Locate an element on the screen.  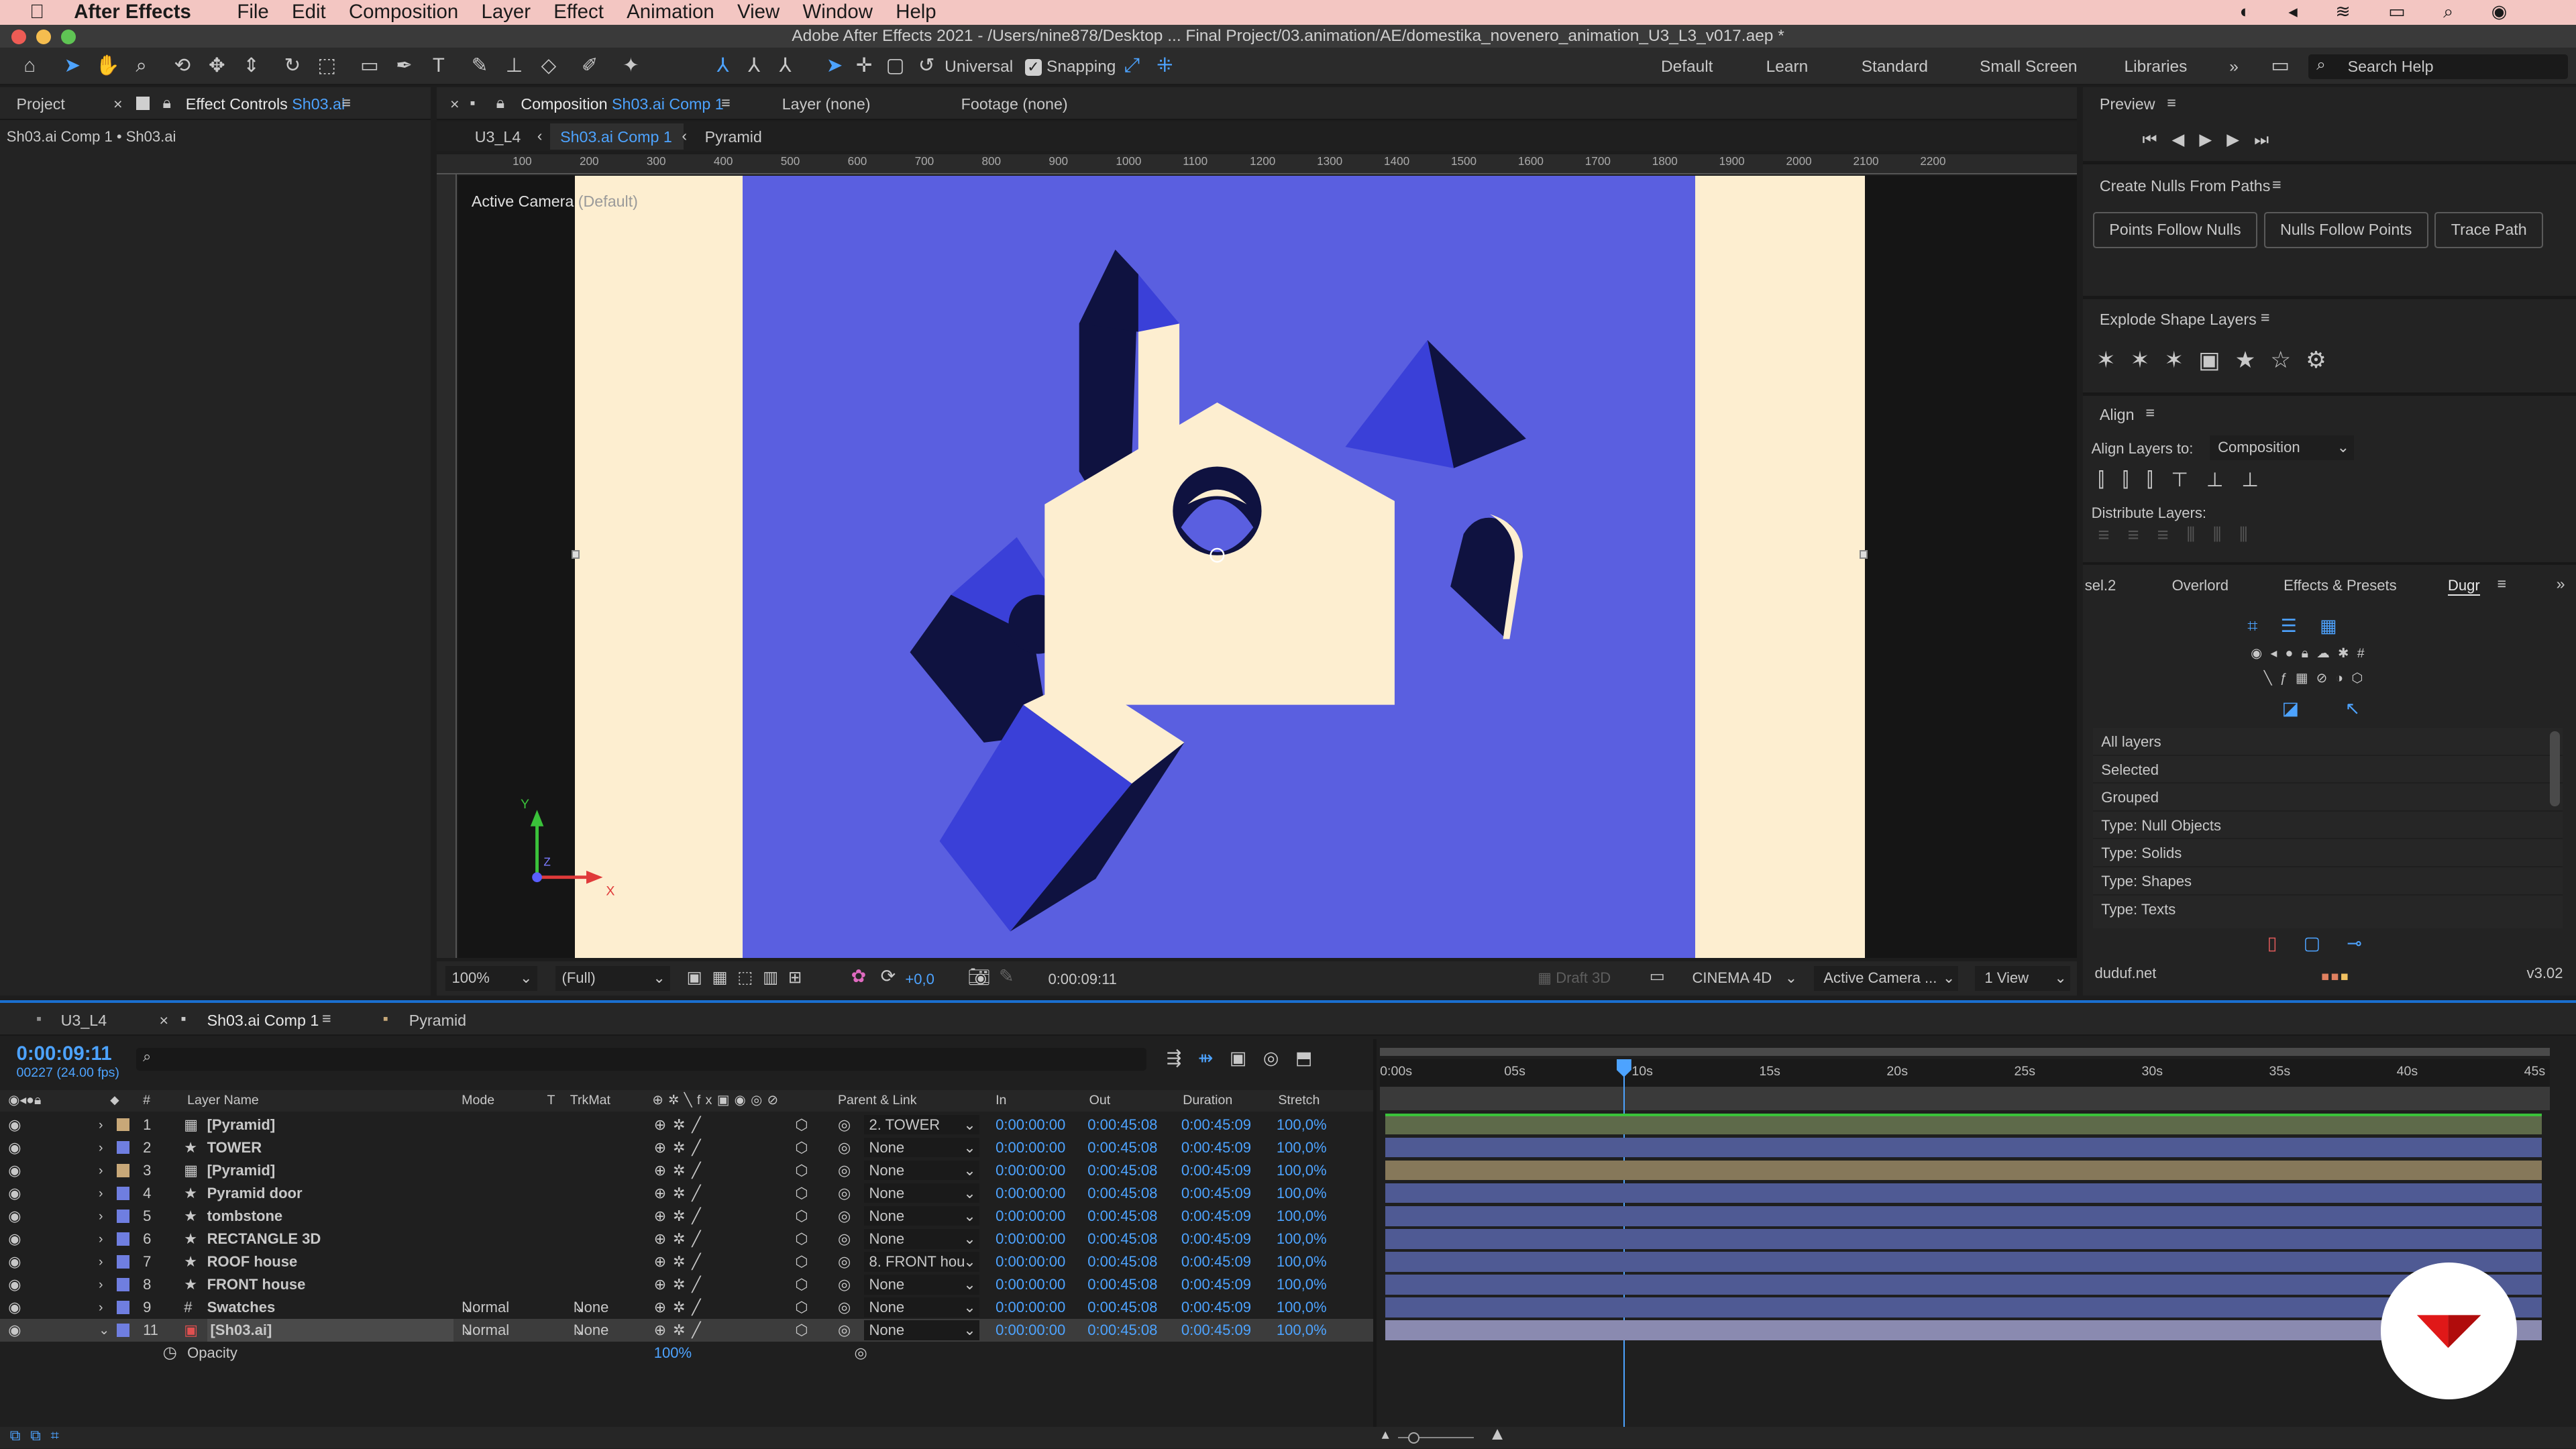
axis-local-icon: ⅄ is located at coordinates (722, 65).